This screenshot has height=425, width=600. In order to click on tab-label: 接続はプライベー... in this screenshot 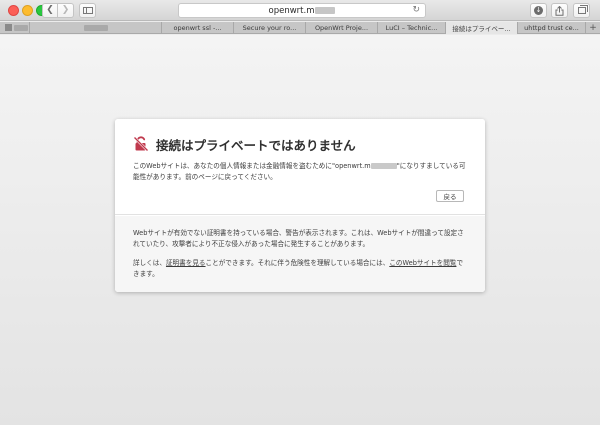, I will do `click(481, 29)`.